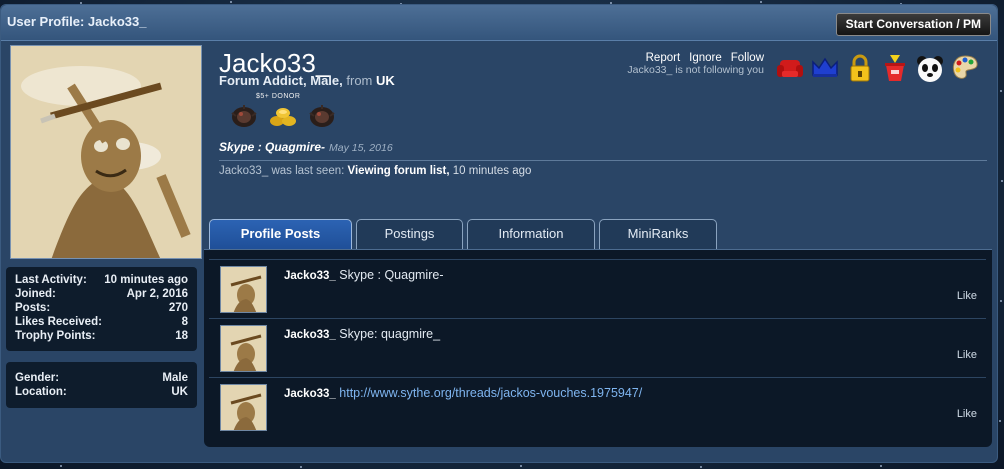  Describe the element at coordinates (492, 171) in the screenshot. I see `last-seen-ago: 10 minutes ago` at that location.